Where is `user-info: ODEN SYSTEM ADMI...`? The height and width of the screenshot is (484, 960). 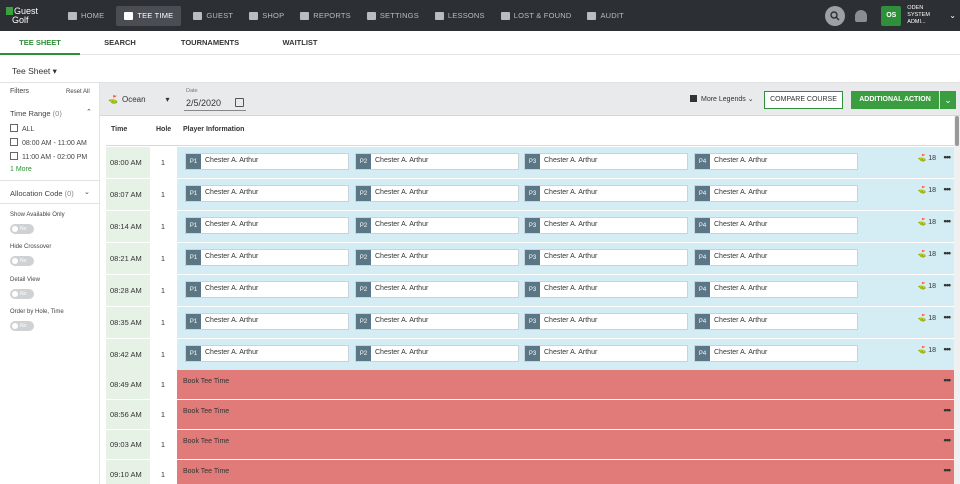
user-info: ODEN SYSTEM ADMI... is located at coordinates (926, 15).